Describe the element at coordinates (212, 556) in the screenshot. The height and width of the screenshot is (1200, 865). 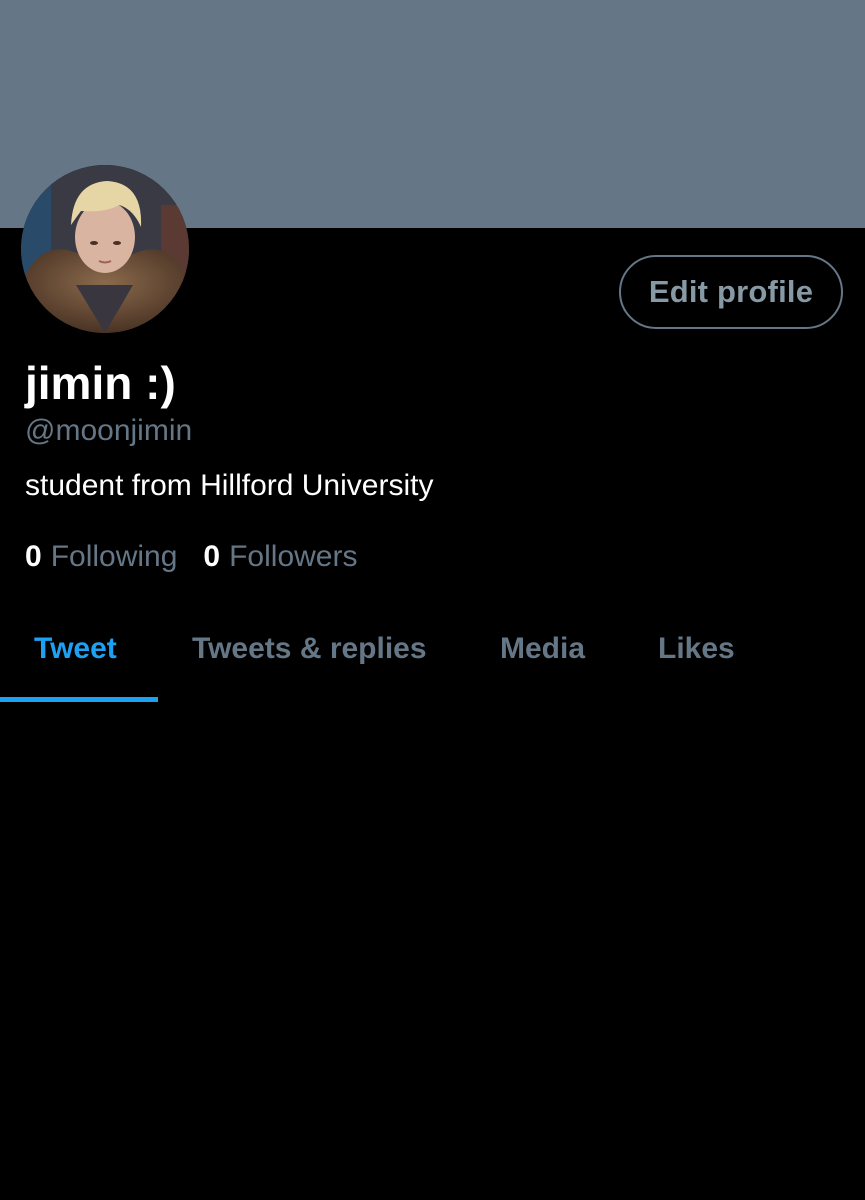
I see `followers-count: 0` at that location.